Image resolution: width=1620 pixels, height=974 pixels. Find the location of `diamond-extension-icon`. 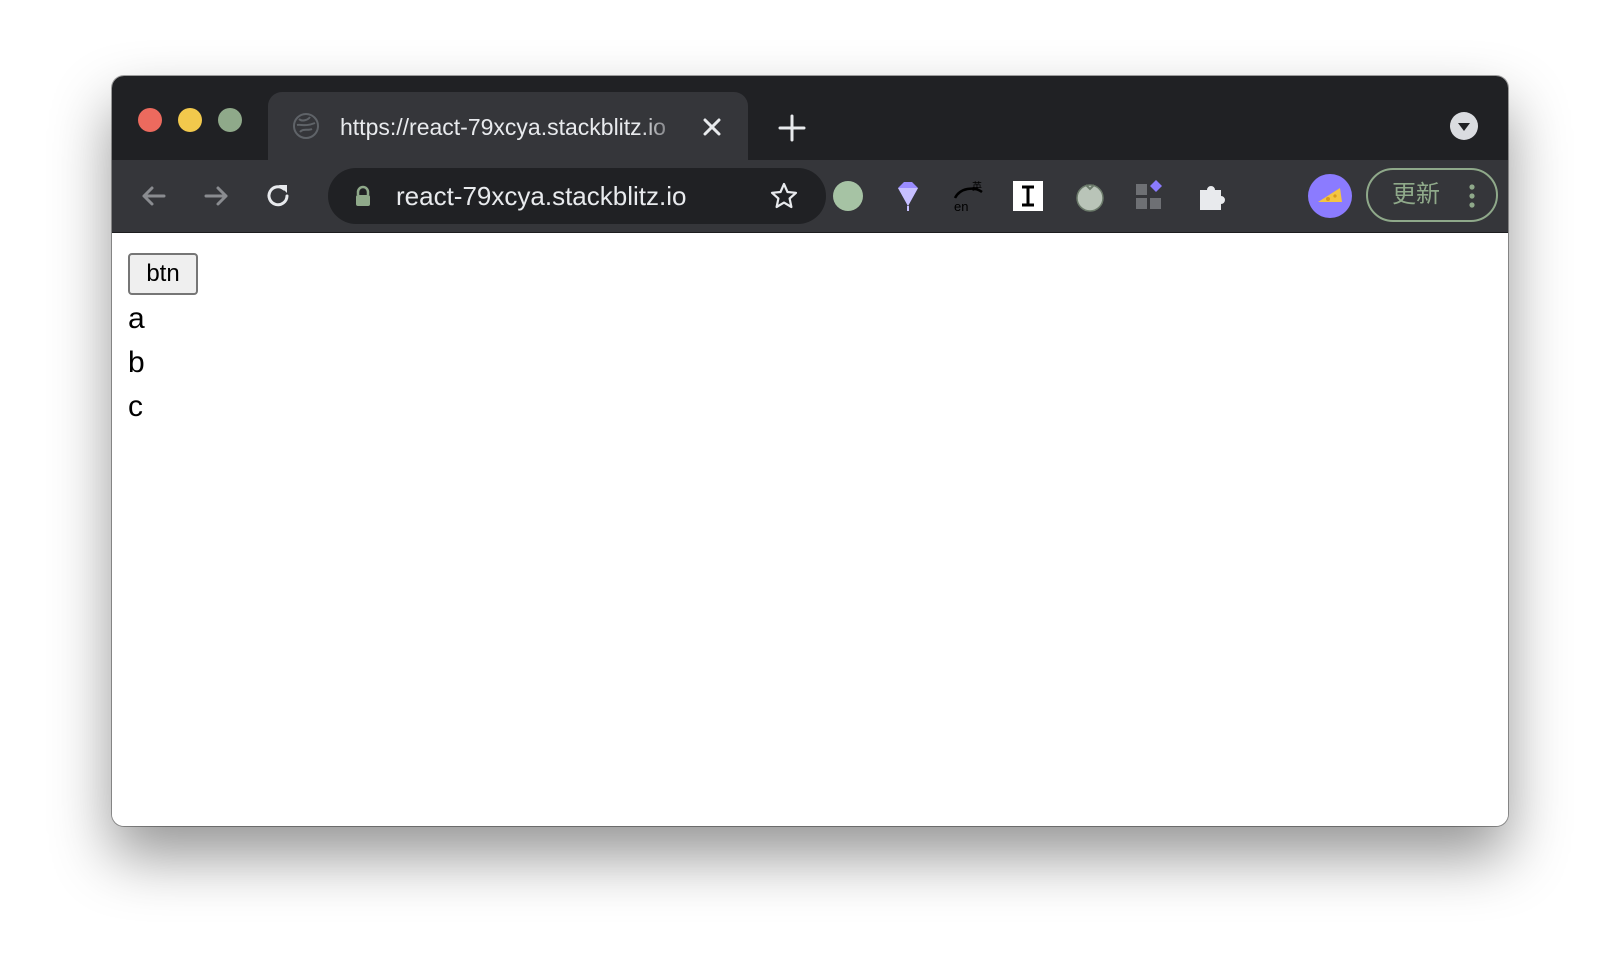

diamond-extension-icon is located at coordinates (908, 196).